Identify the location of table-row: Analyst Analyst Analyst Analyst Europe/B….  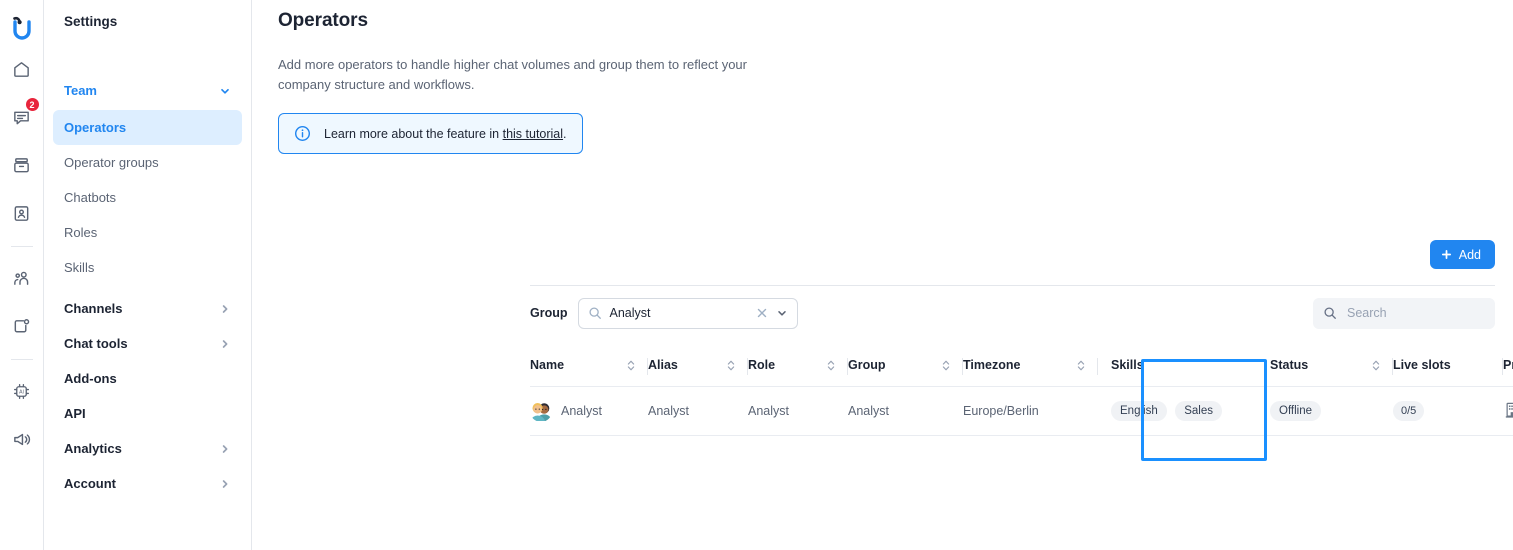
(1021, 411).